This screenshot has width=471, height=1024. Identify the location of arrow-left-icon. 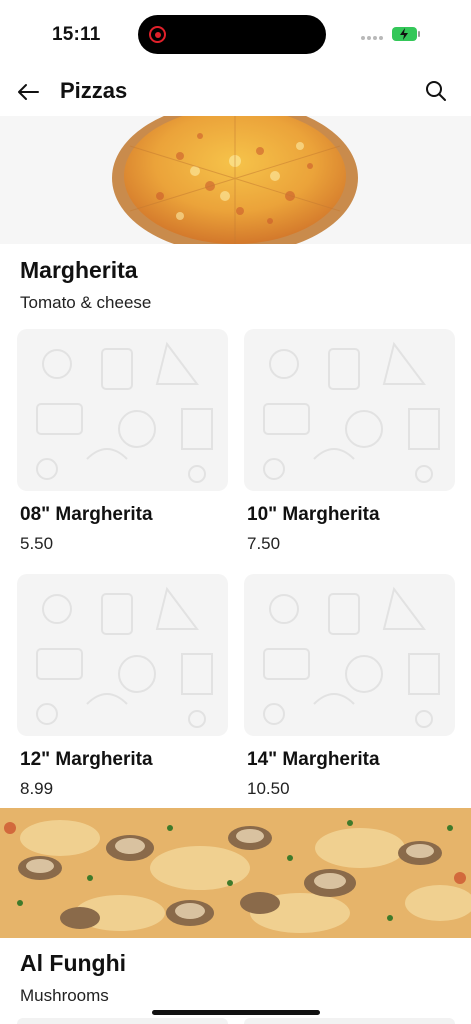
(28, 92).